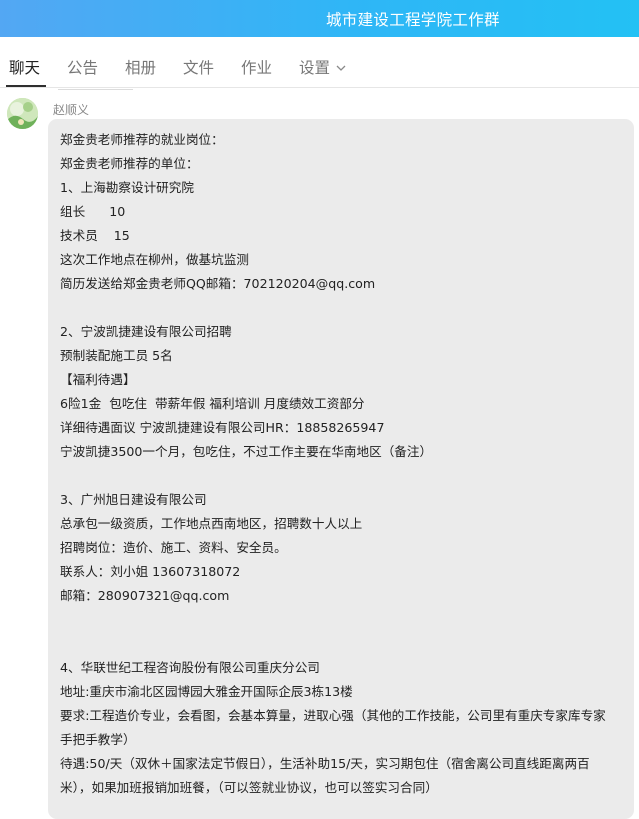  I want to click on message-line: 技术员 15, so click(95, 235).